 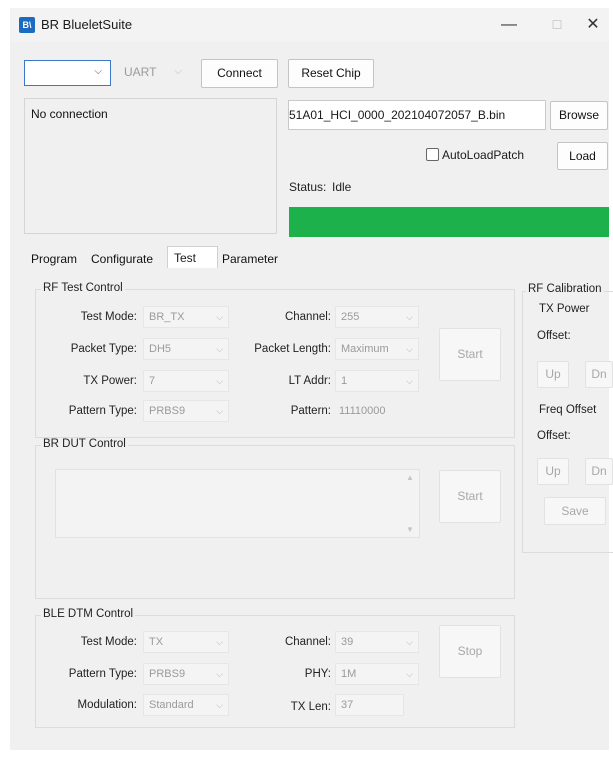 What do you see at coordinates (309, 25) in the screenshot?
I see `title-bar: B\ BR BlueletSuite — ☐ ✕` at bounding box center [309, 25].